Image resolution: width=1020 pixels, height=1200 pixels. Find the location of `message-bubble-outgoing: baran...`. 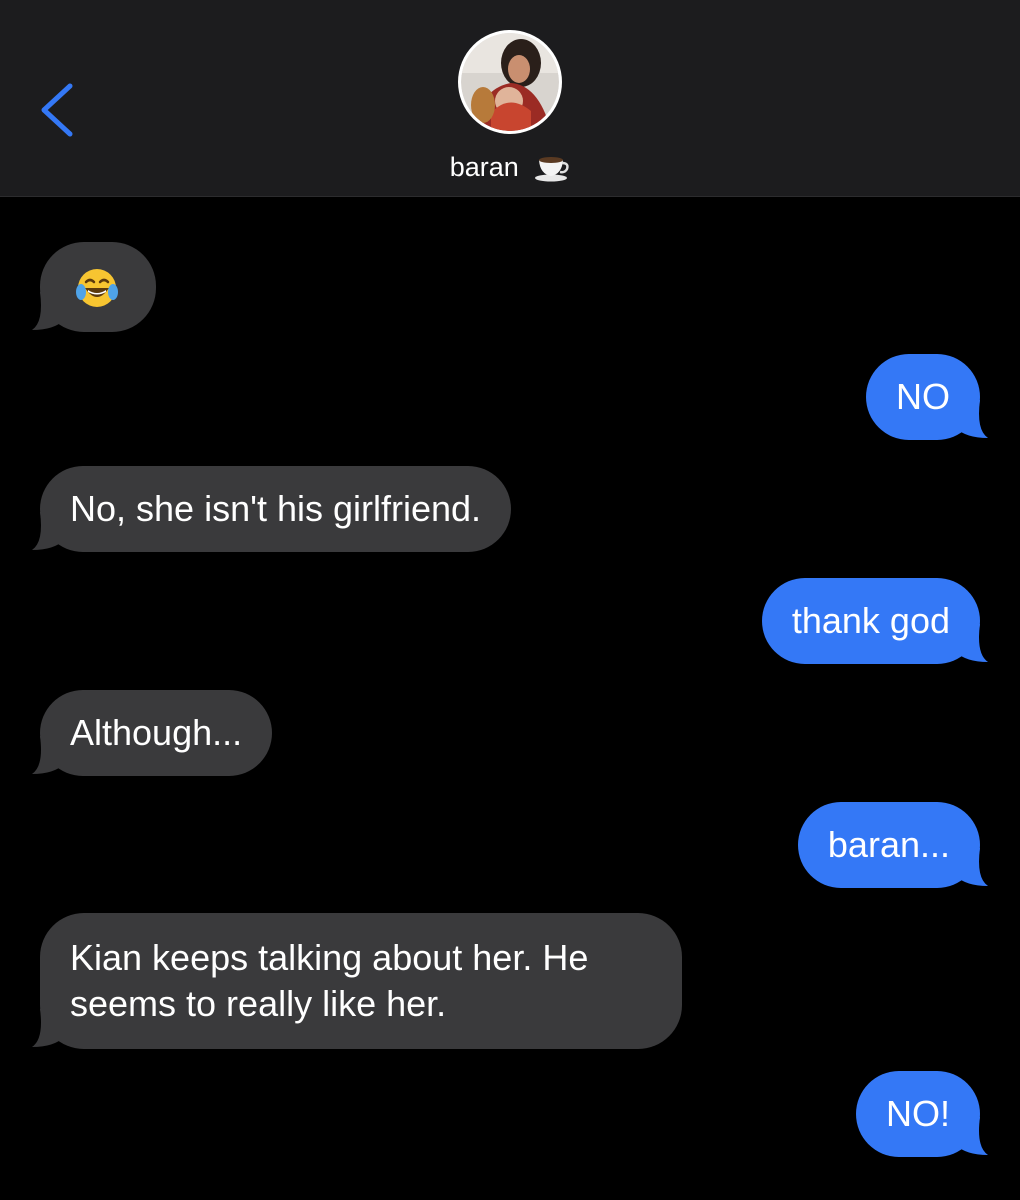

message-bubble-outgoing: baran... is located at coordinates (892, 845).